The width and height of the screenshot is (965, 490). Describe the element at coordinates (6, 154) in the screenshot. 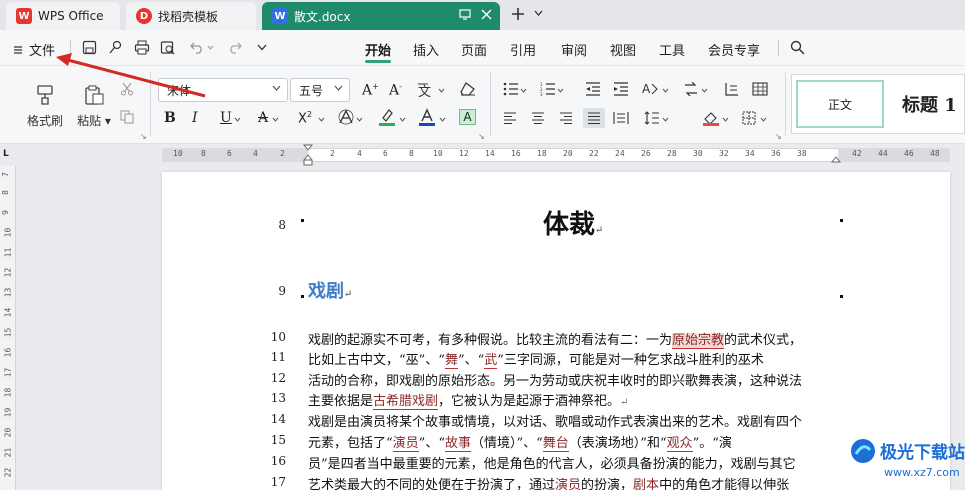

I see `tab-stop-selector: L` at that location.